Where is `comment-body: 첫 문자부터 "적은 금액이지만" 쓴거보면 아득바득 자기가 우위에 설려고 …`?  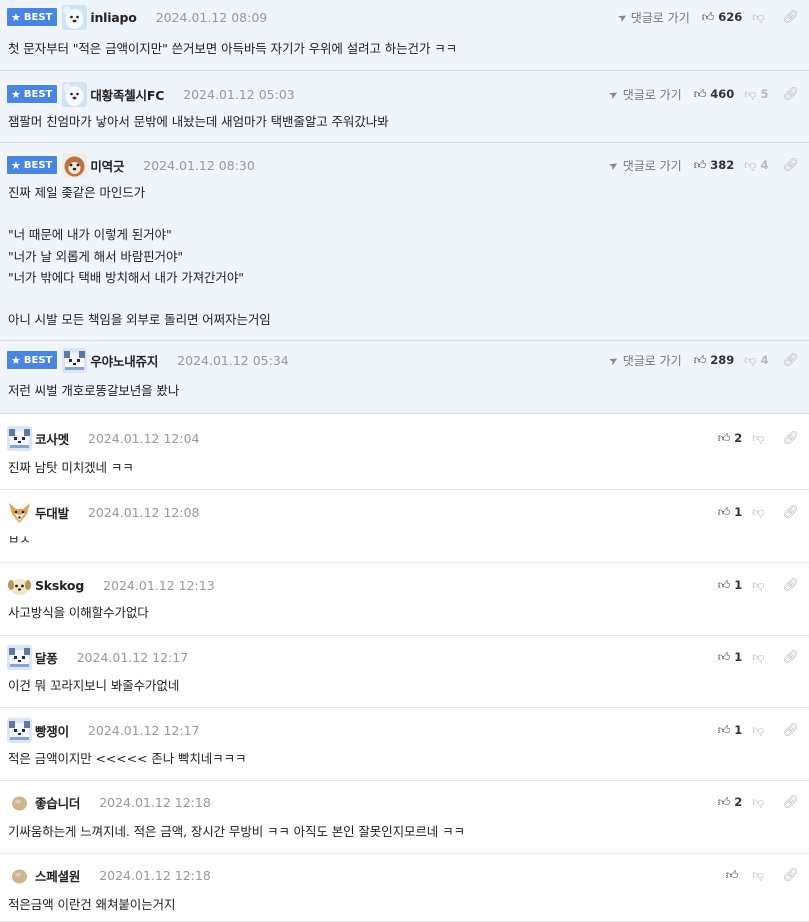
comment-body: 첫 문자부터 "적은 금액이지만" 쓴거보면 아득바득 자기가 우위에 설려고 … is located at coordinates (233, 48).